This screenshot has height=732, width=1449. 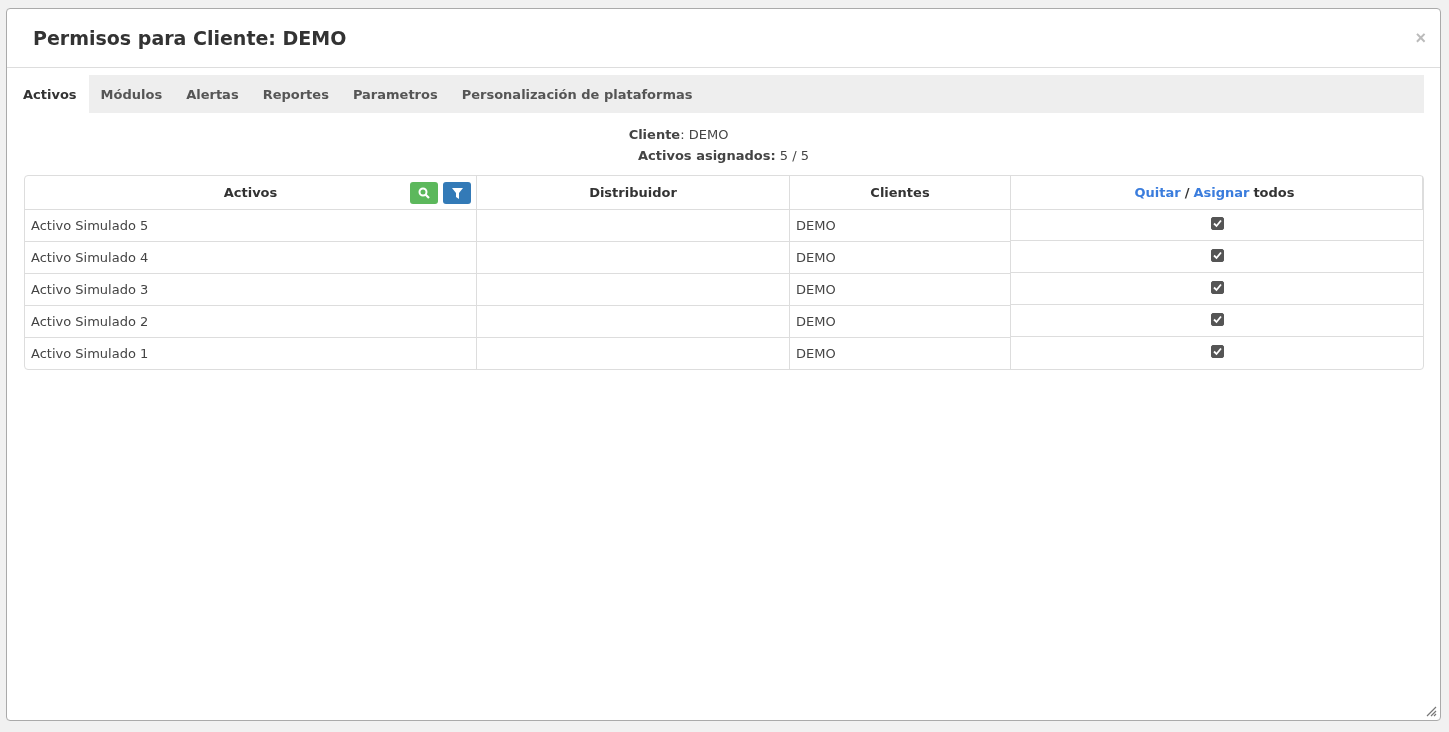 I want to click on search-icon, so click(x=424, y=193).